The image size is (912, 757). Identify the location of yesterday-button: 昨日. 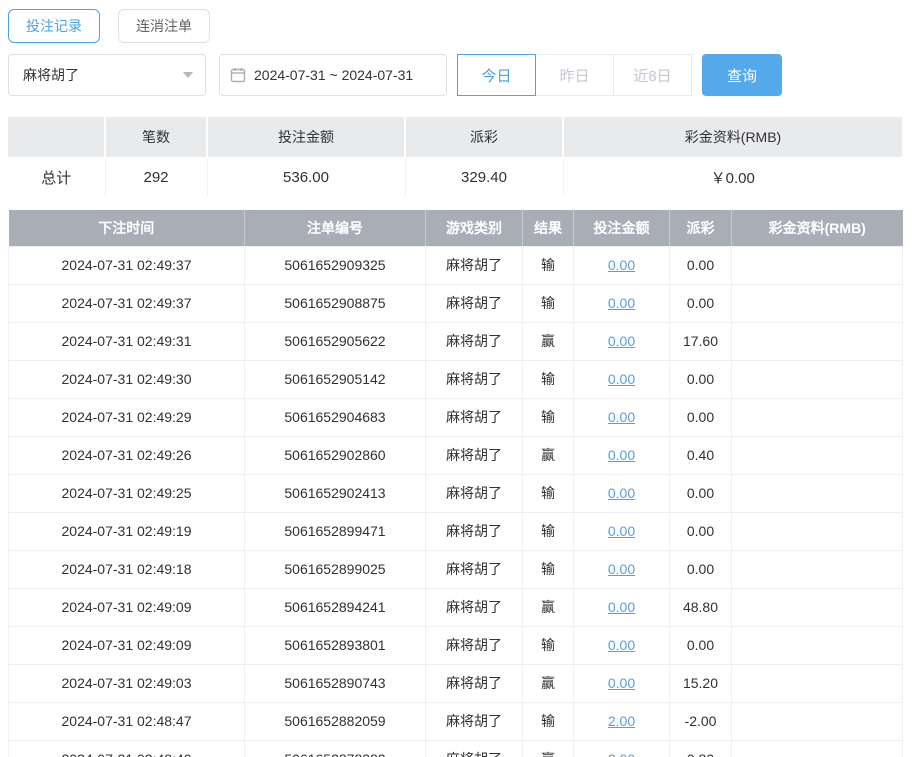
(574, 75).